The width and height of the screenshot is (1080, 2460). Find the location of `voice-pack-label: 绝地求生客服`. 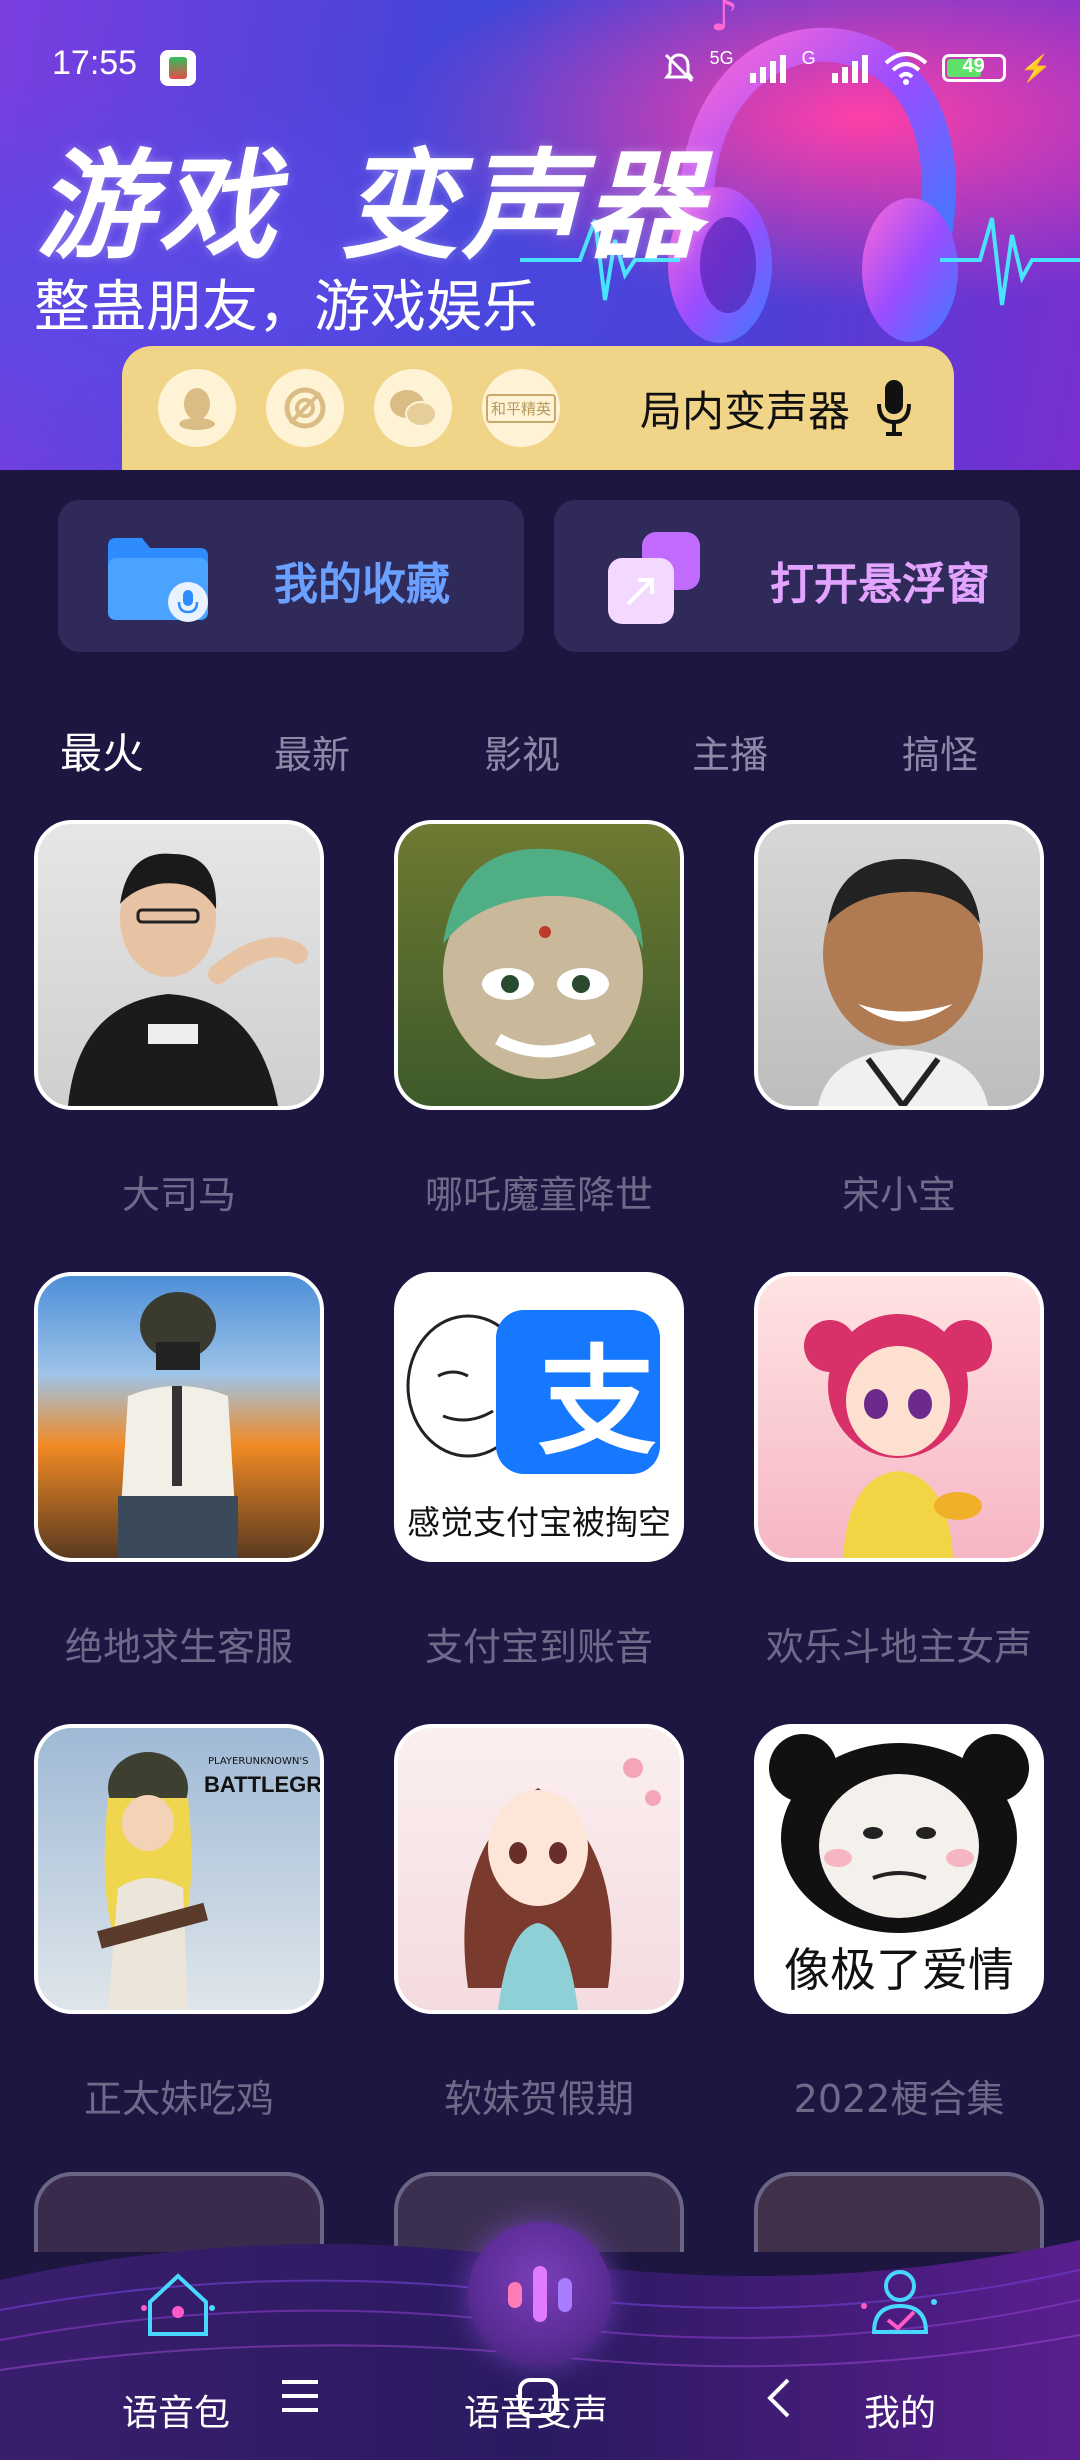

voice-pack-label: 绝地求生客服 is located at coordinates (178, 1647).